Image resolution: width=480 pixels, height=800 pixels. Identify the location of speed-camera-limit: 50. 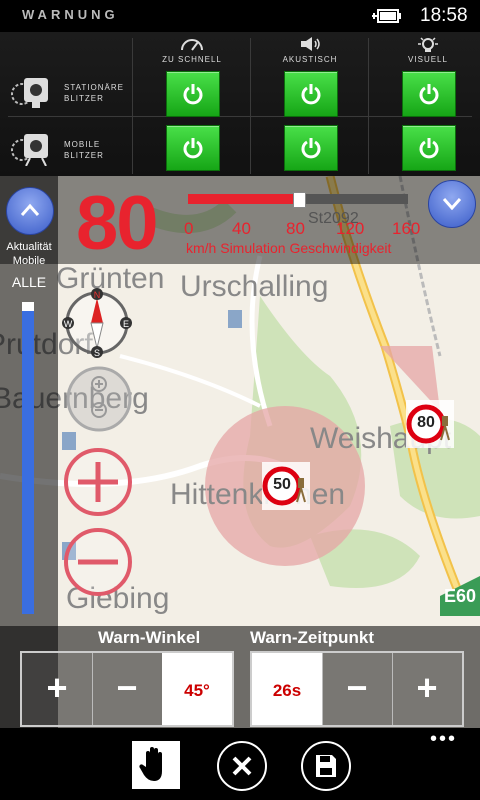
(282, 484).